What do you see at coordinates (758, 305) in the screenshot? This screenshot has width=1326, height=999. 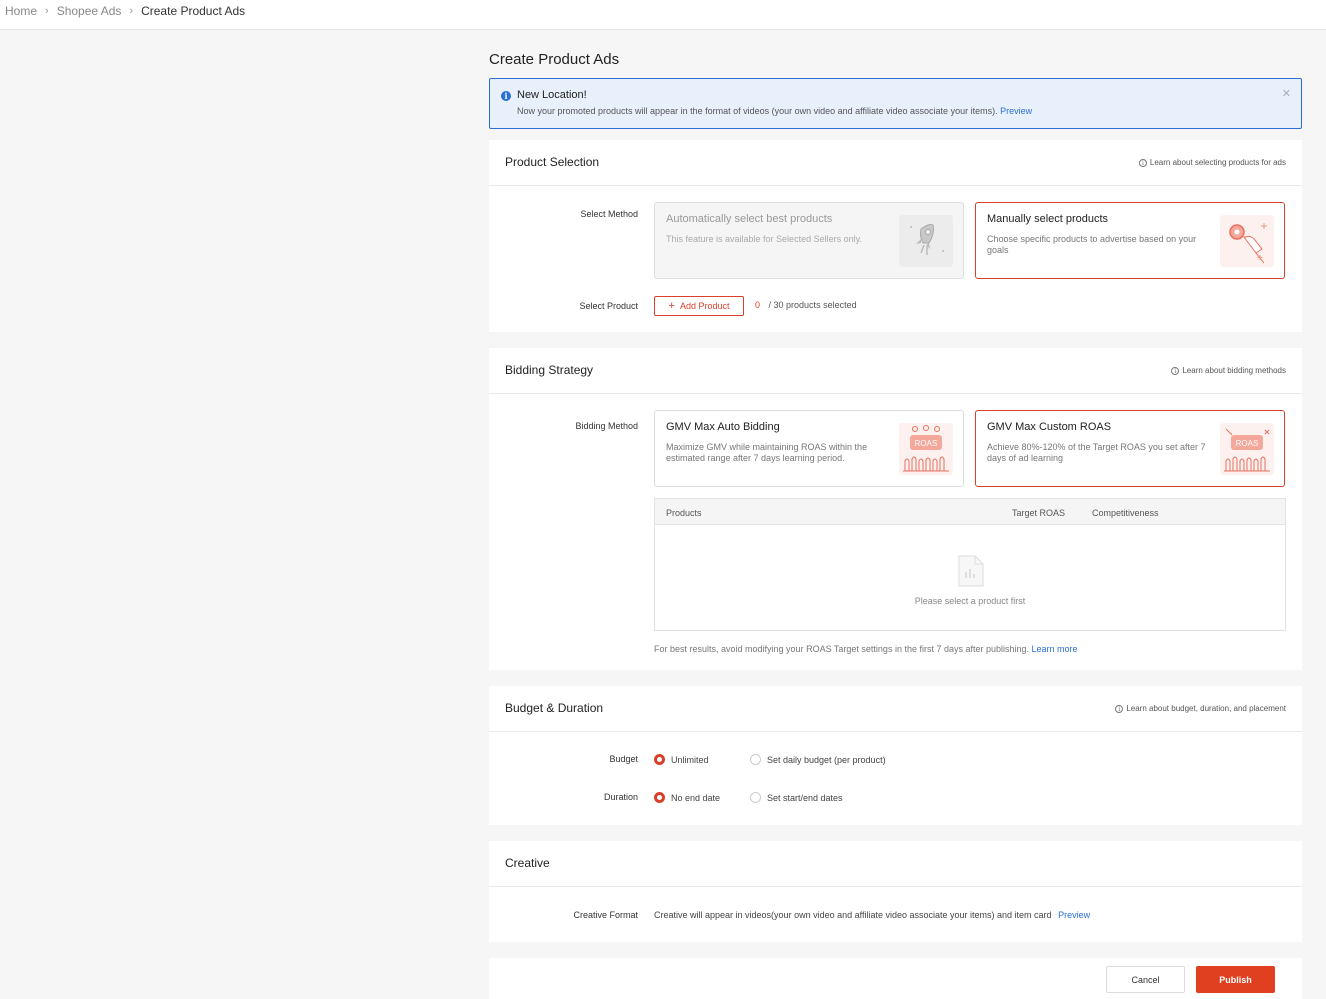 I see `selected-count: 0` at bounding box center [758, 305].